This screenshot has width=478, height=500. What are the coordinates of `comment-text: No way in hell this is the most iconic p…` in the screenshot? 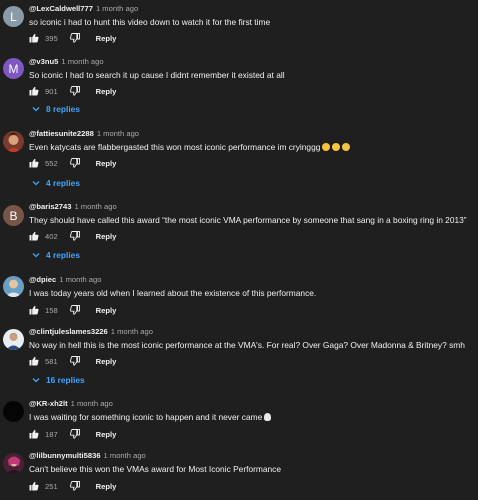 It's located at (247, 345).